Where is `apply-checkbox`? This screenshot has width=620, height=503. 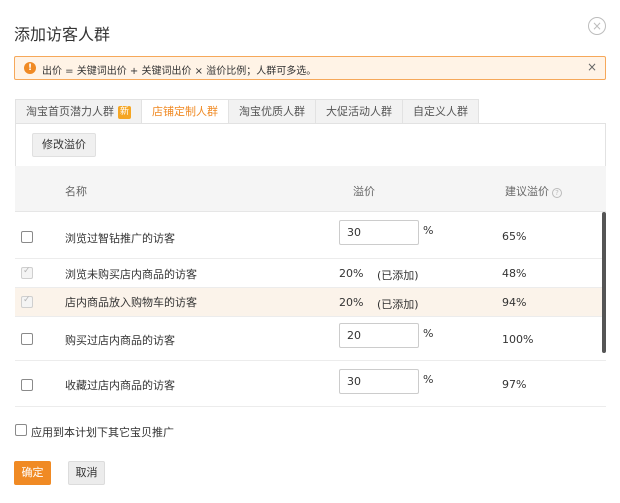 apply-checkbox is located at coordinates (21, 430).